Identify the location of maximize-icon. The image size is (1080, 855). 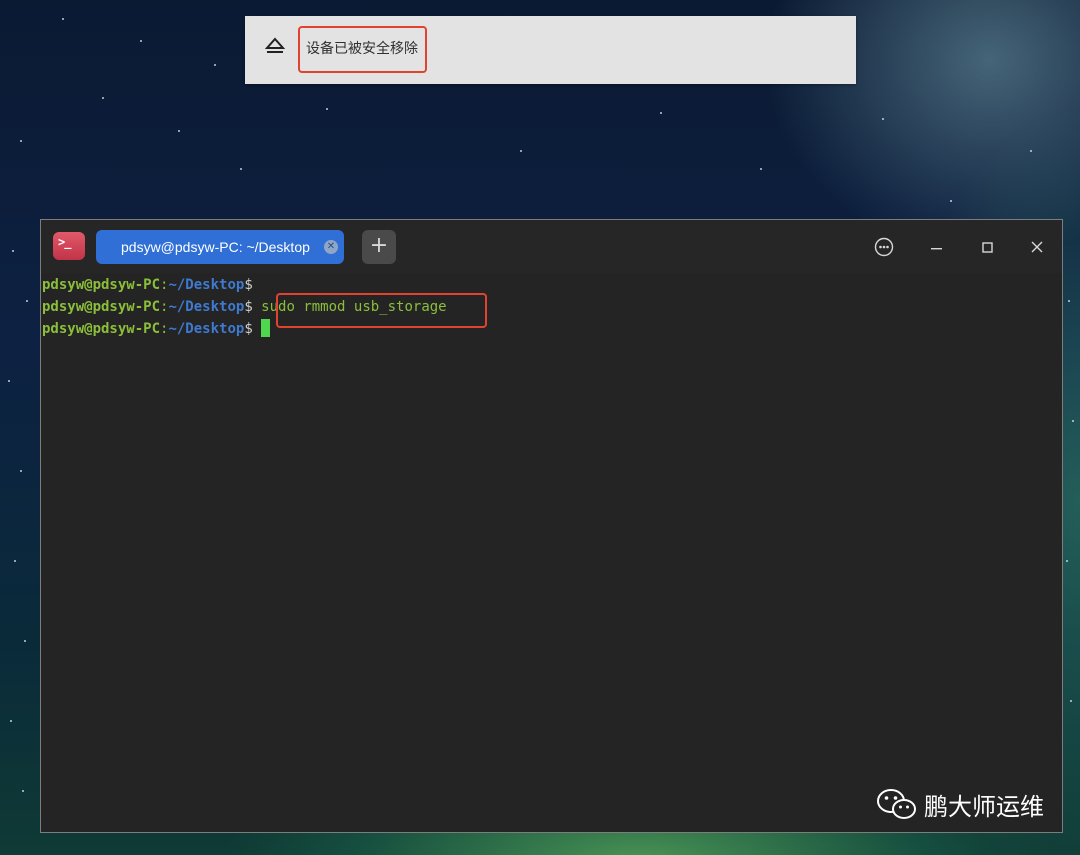
(987, 247).